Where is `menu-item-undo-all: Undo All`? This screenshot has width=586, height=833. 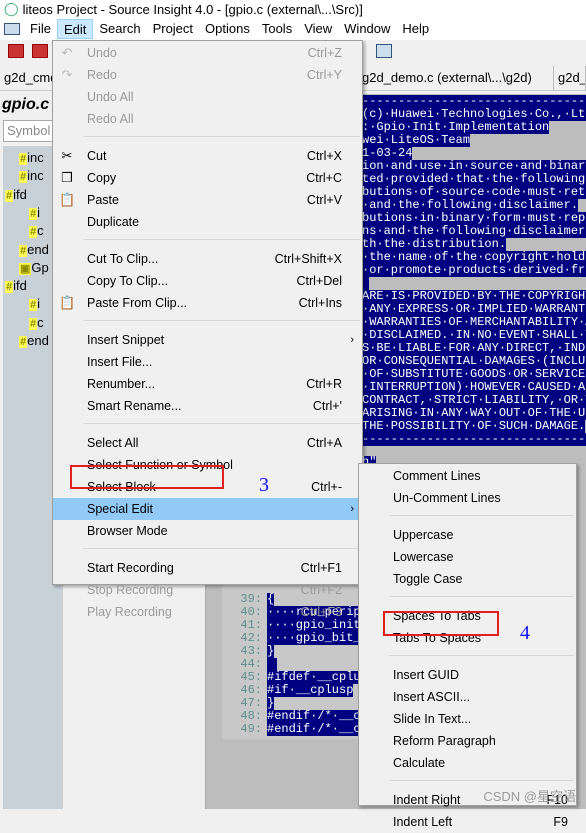
menu-item-undo-all: Undo All is located at coordinates (207, 97).